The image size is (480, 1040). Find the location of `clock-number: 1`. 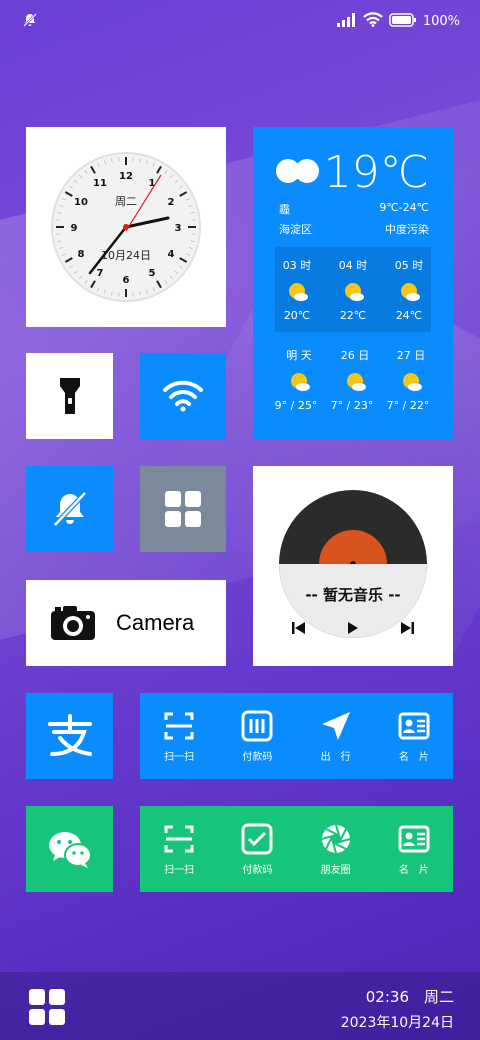

clock-number: 1 is located at coordinates (152, 183).